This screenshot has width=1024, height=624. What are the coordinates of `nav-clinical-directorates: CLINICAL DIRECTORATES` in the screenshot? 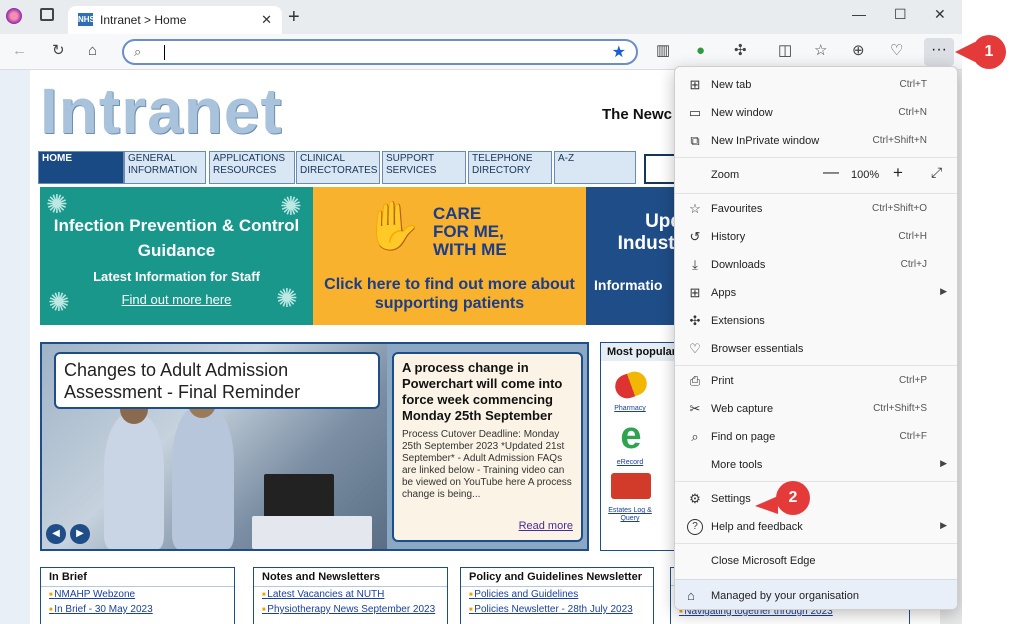 It's located at (338, 167).